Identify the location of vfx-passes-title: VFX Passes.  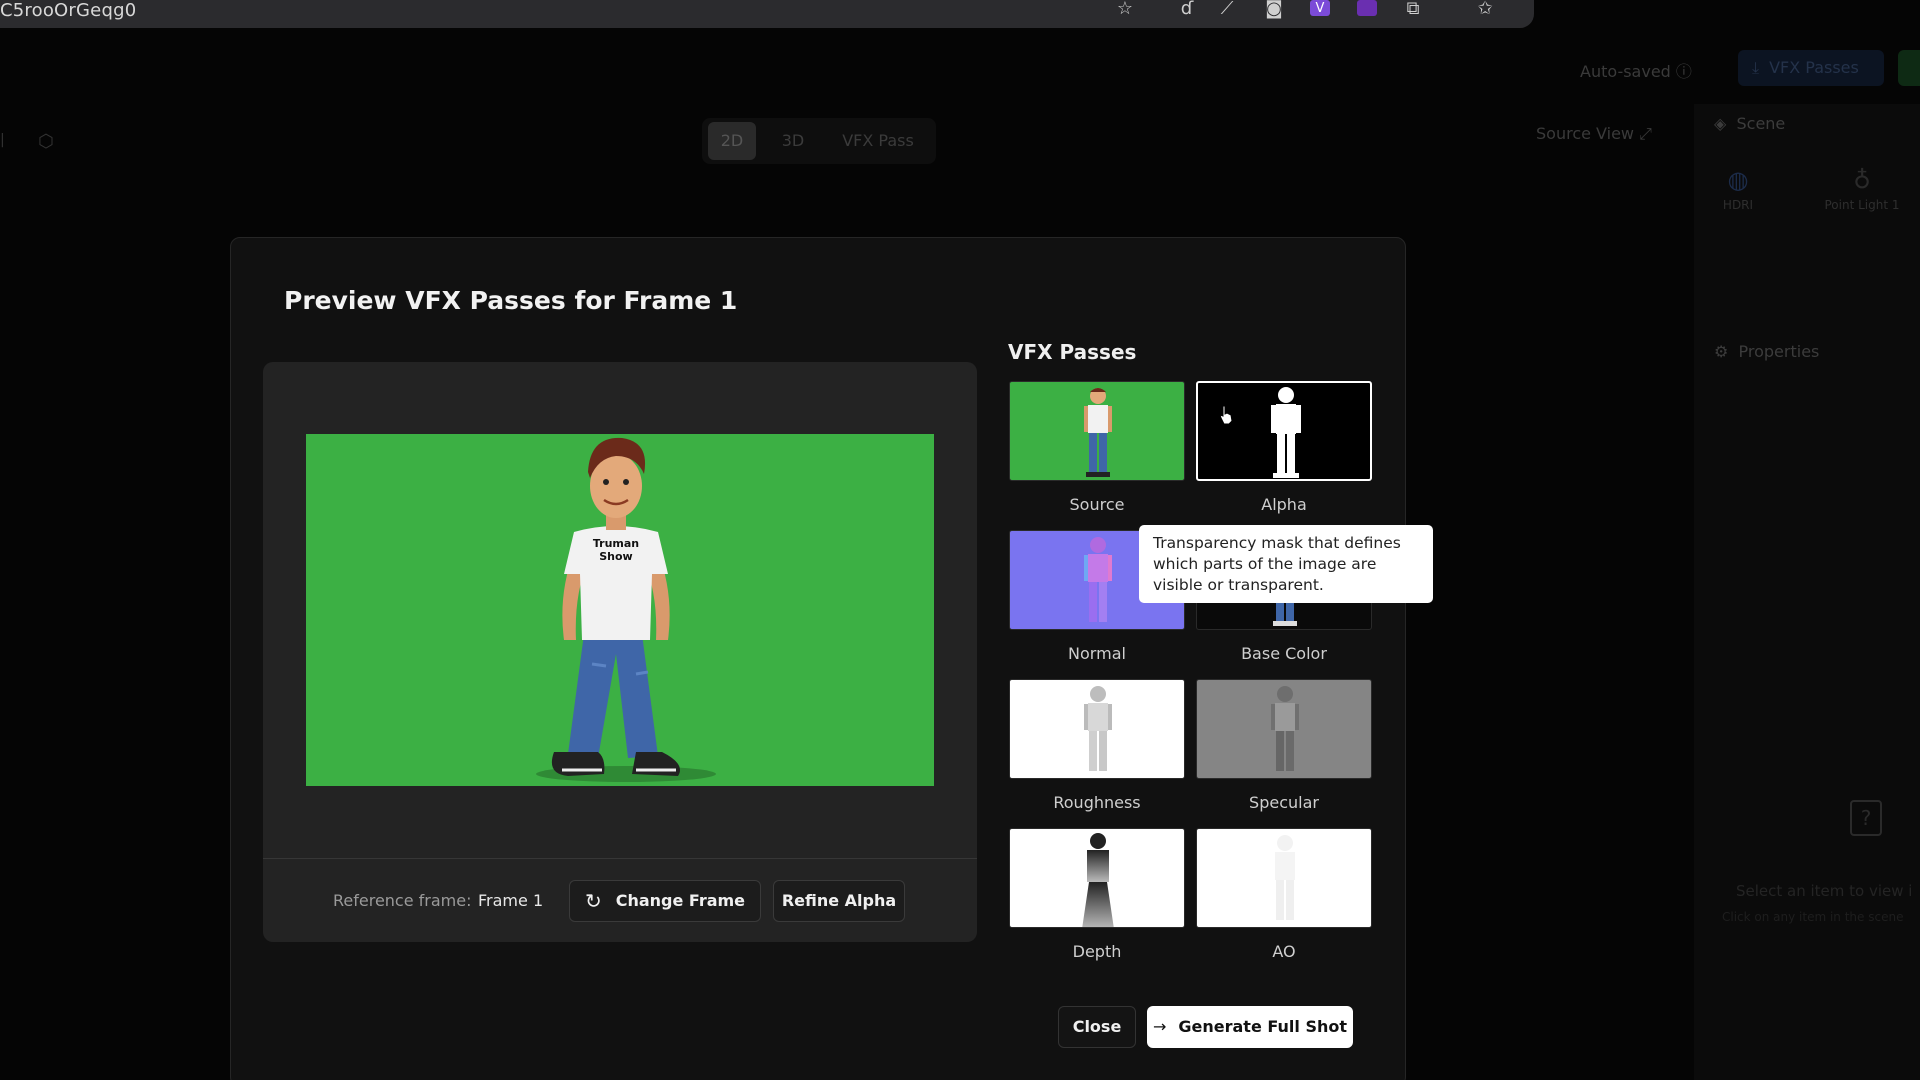
(1072, 352).